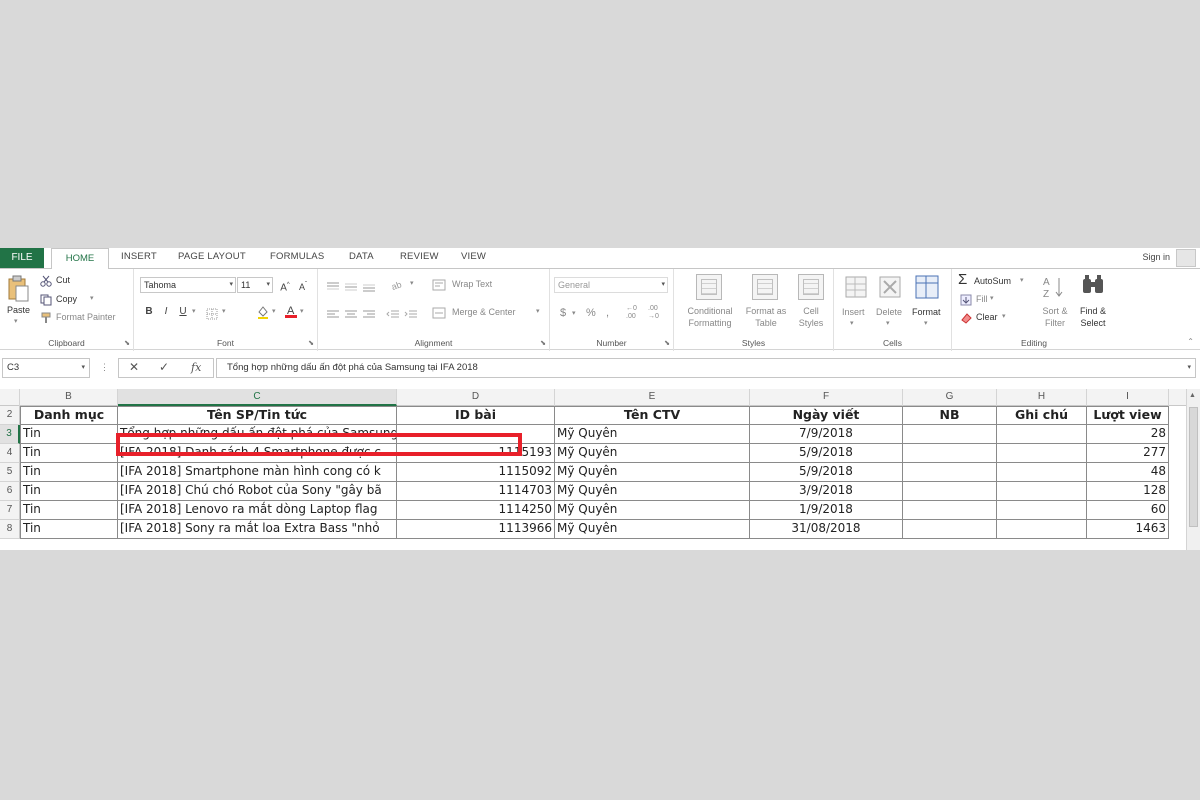 This screenshot has width=1200, height=800. I want to click on cell-e4: Mỹ Quyên, so click(652, 453).